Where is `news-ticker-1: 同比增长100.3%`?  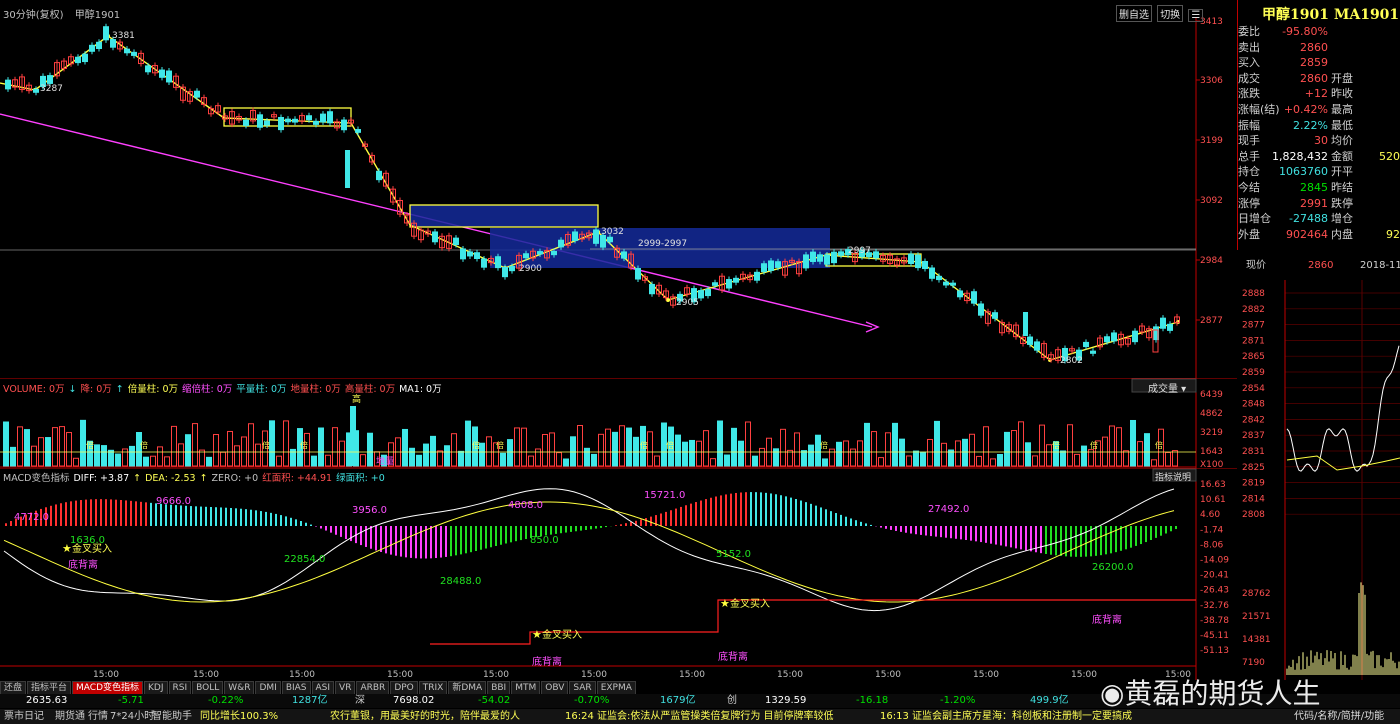 news-ticker-1: 同比增长100.3% is located at coordinates (239, 716).